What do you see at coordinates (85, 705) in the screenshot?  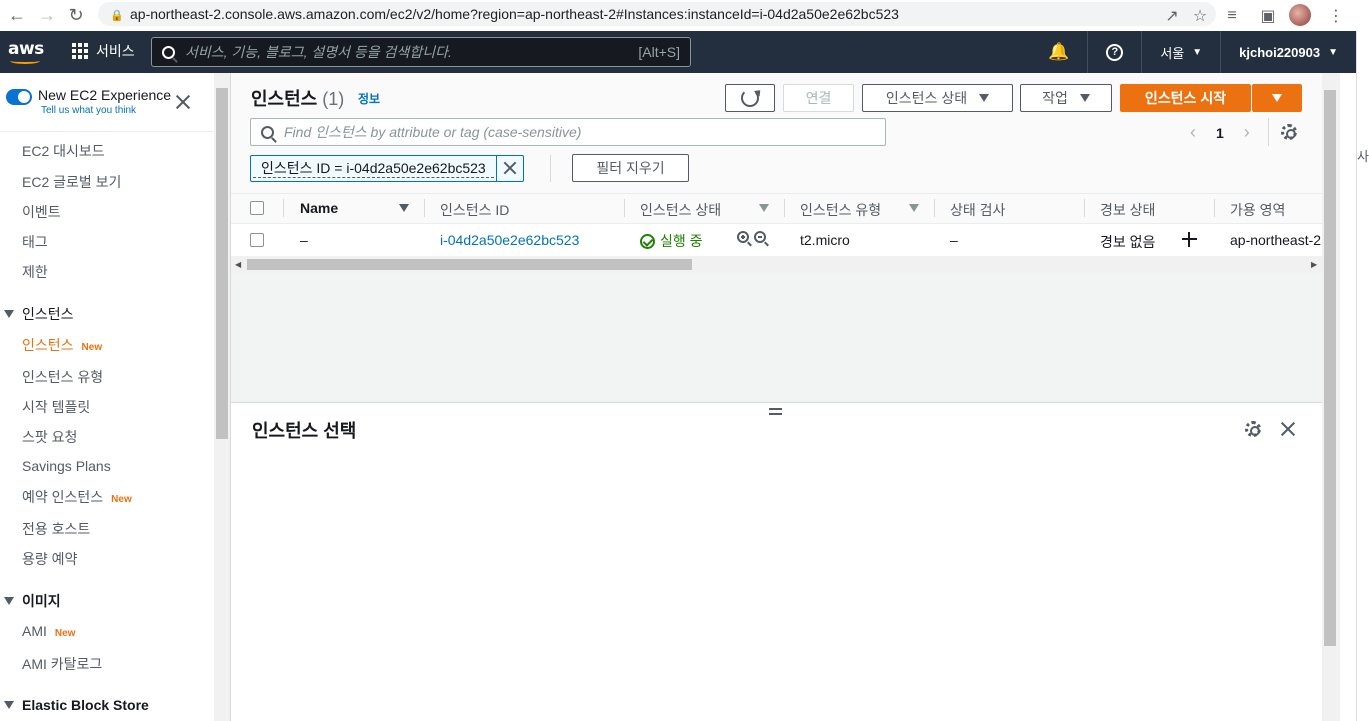 I see `section-label: Elastic Block Store` at bounding box center [85, 705].